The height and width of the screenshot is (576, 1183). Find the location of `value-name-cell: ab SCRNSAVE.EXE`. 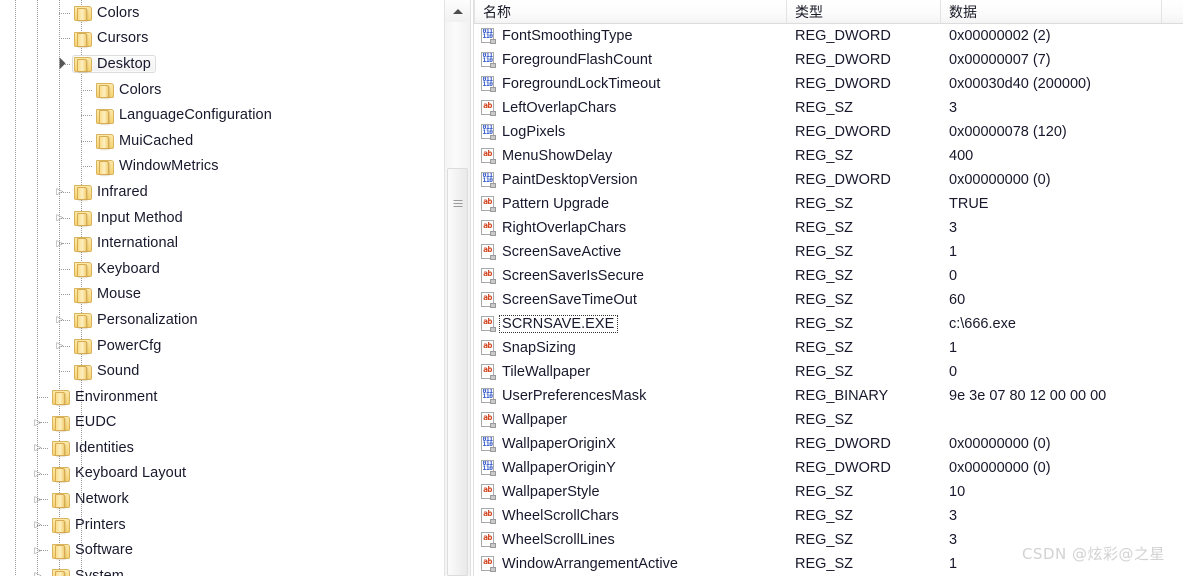

value-name-cell: ab SCRNSAVE.EXE is located at coordinates (630, 324).